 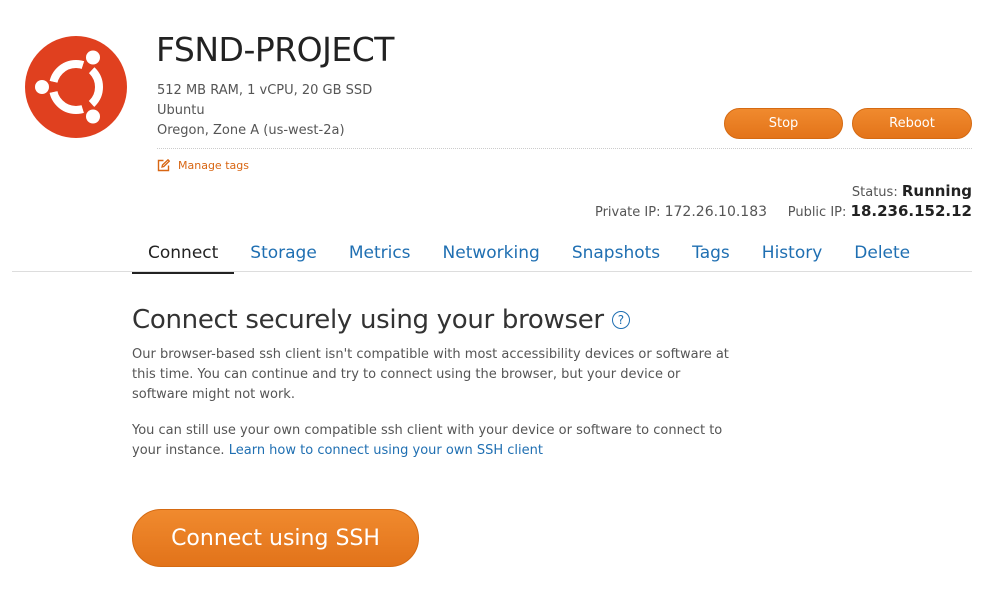 I want to click on private-ip-label: Private IP:, so click(x=627, y=212).